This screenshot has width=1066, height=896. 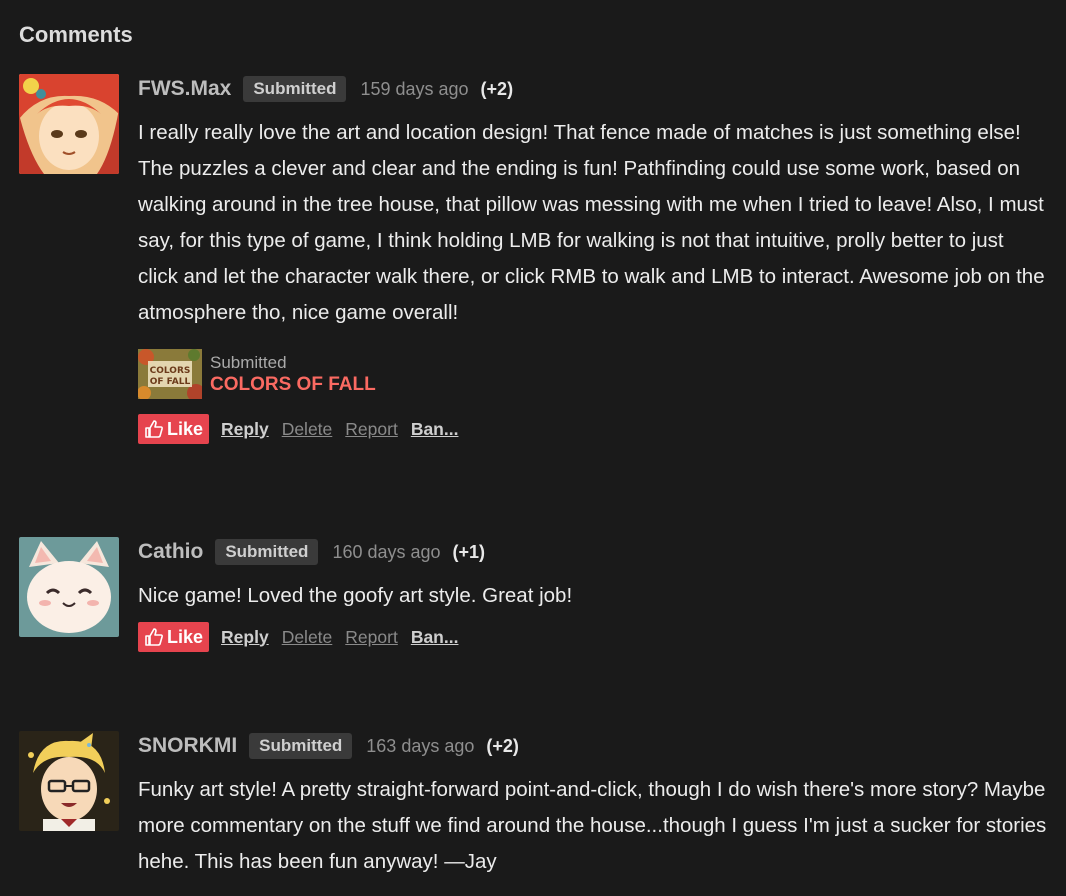 What do you see at coordinates (248, 362) in the screenshot?
I see `submission-label: Submitted` at bounding box center [248, 362].